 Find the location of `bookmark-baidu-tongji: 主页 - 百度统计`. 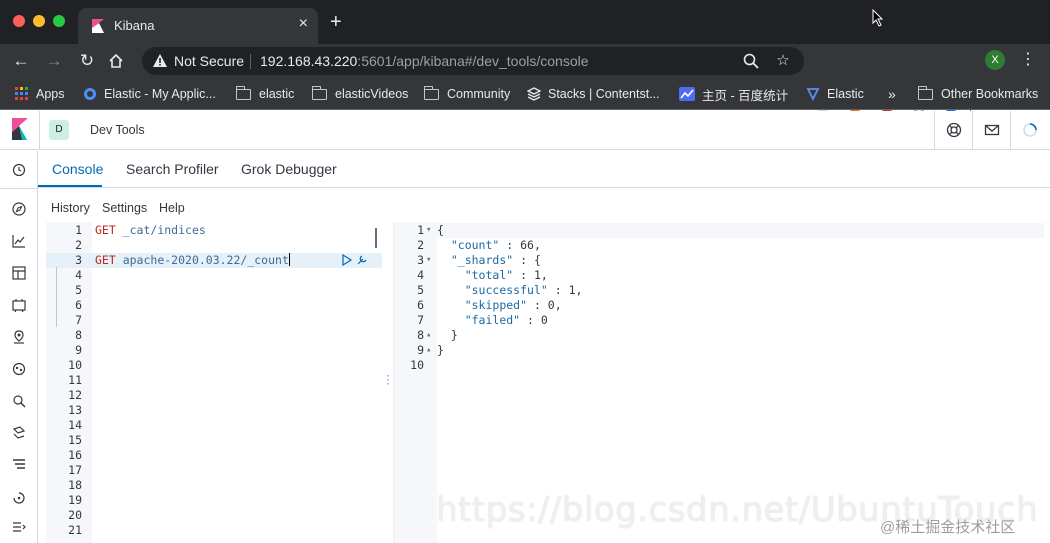

bookmark-baidu-tongji: 主页 - 百度统计 is located at coordinates (733, 94).